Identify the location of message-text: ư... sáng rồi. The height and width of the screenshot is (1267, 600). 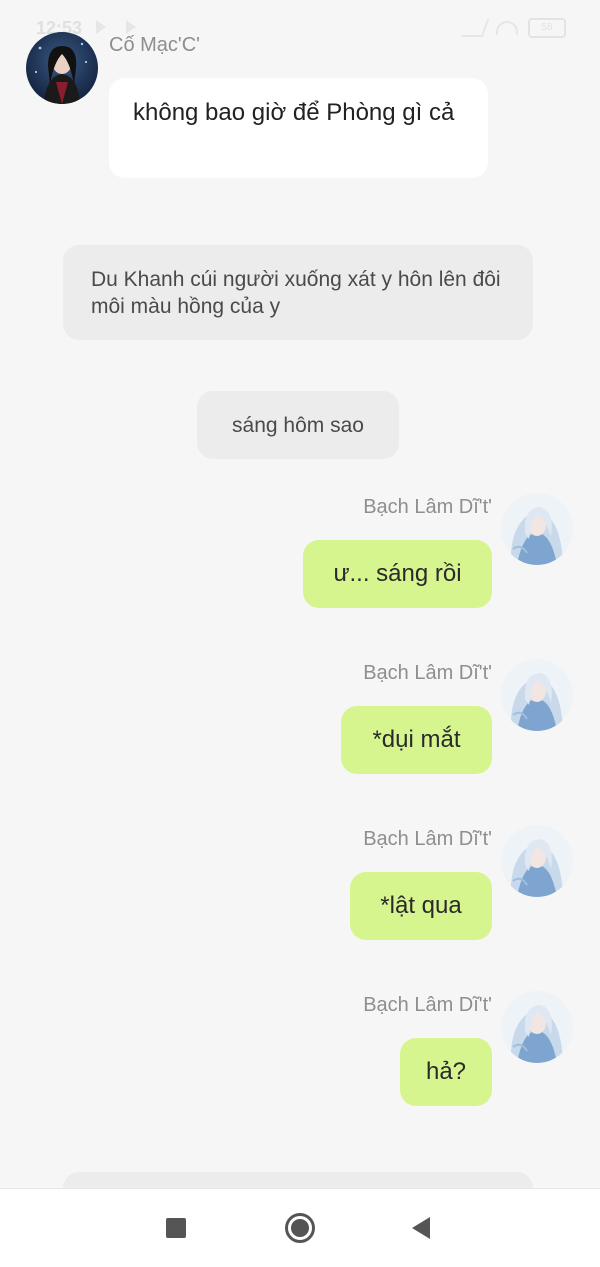
(397, 573).